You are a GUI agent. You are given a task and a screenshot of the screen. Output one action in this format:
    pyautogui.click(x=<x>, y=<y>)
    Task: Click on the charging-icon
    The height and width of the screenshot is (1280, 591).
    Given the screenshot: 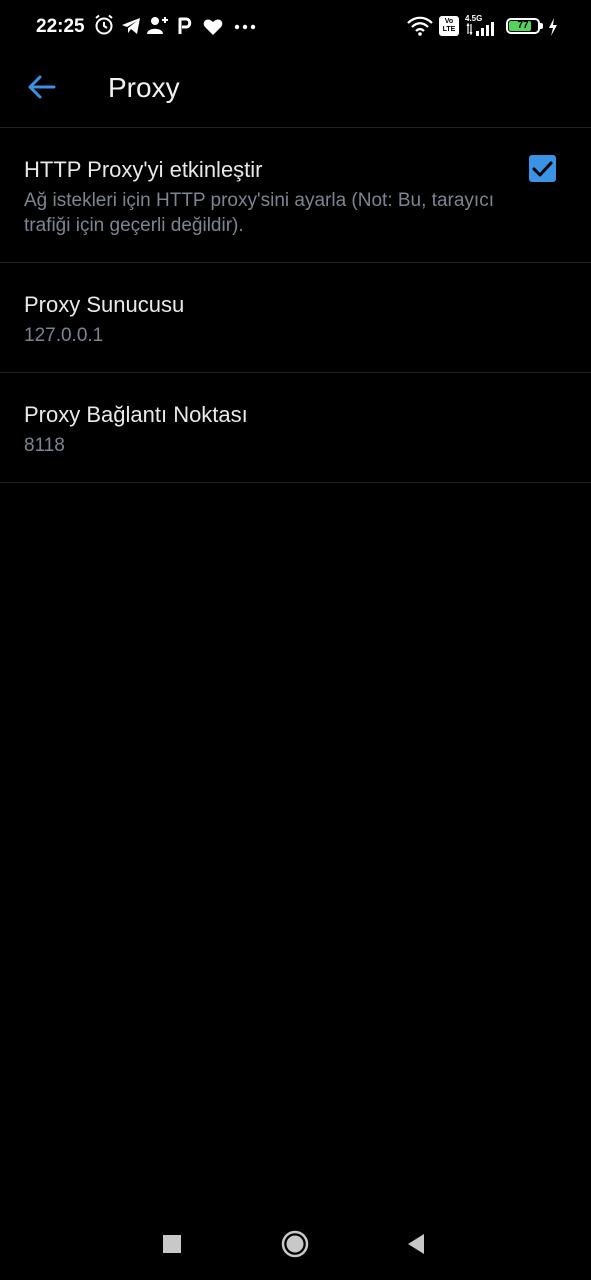 What is the action you would take?
    pyautogui.click(x=553, y=27)
    